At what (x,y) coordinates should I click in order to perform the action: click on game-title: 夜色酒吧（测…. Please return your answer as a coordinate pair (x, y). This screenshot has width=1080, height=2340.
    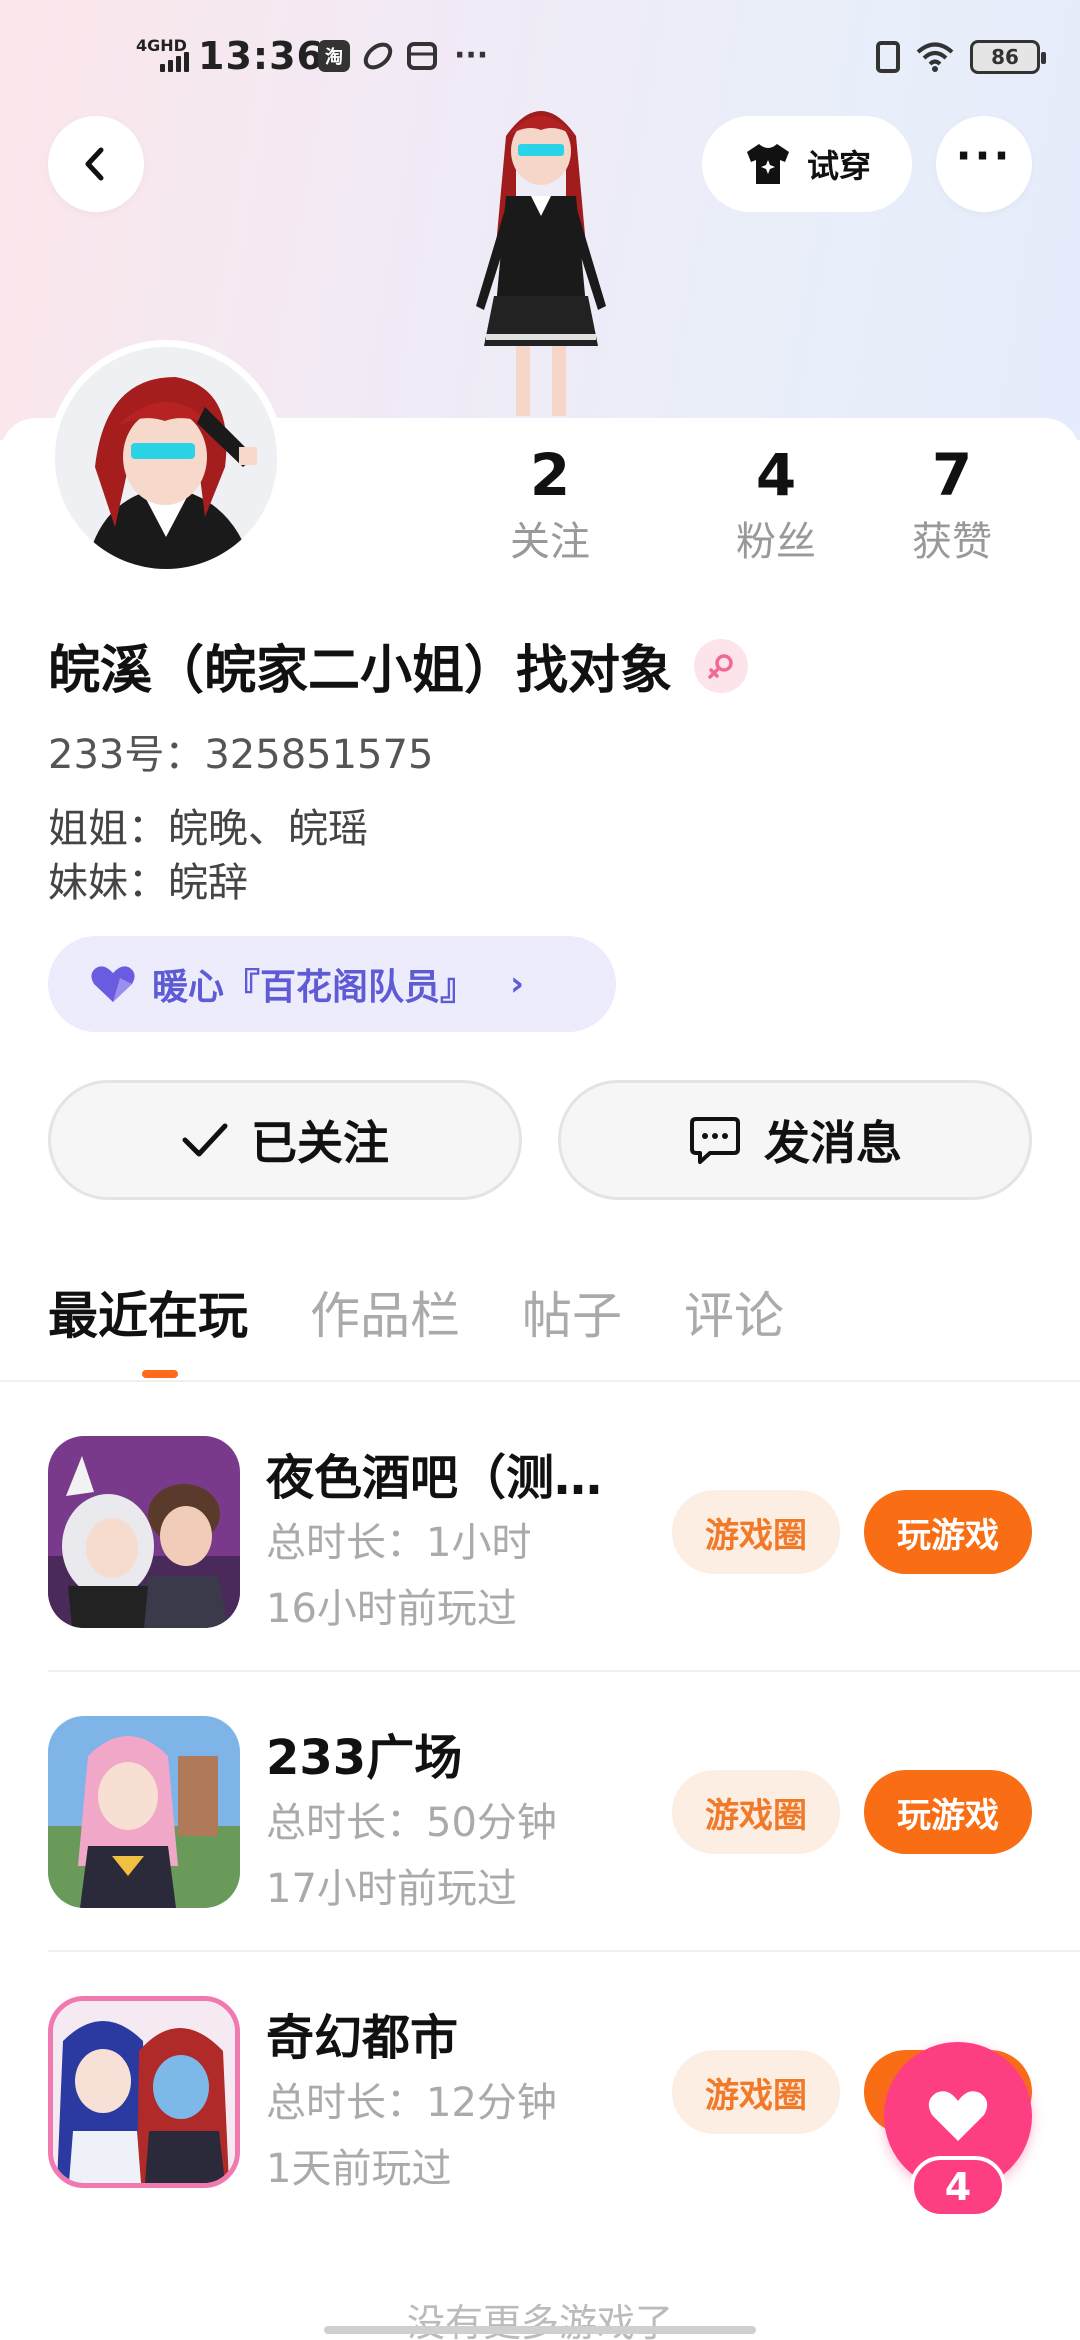
    Looking at the image, I should click on (434, 1478).